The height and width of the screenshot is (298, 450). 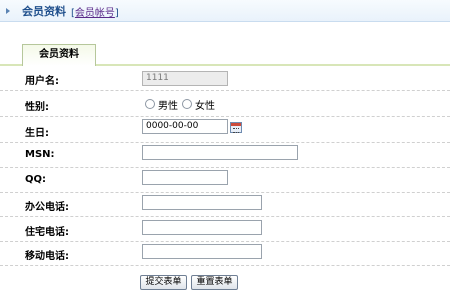 I want to click on form-row-msn: MSN:, so click(x=225, y=155).